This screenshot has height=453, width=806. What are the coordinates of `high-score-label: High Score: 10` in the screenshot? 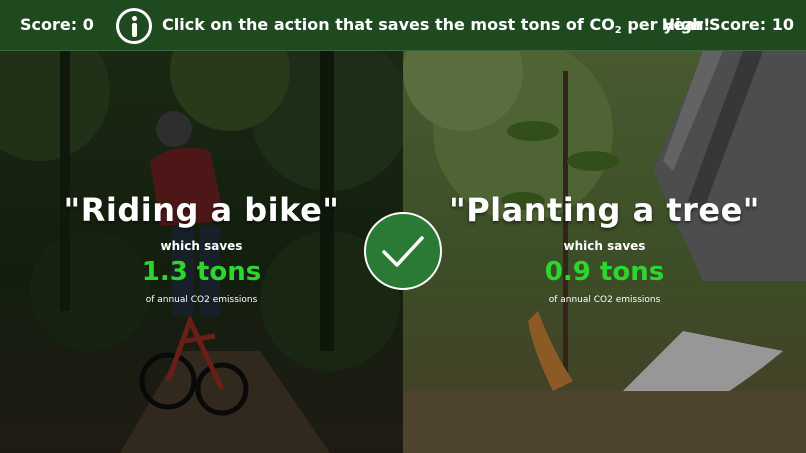 It's located at (727, 24).